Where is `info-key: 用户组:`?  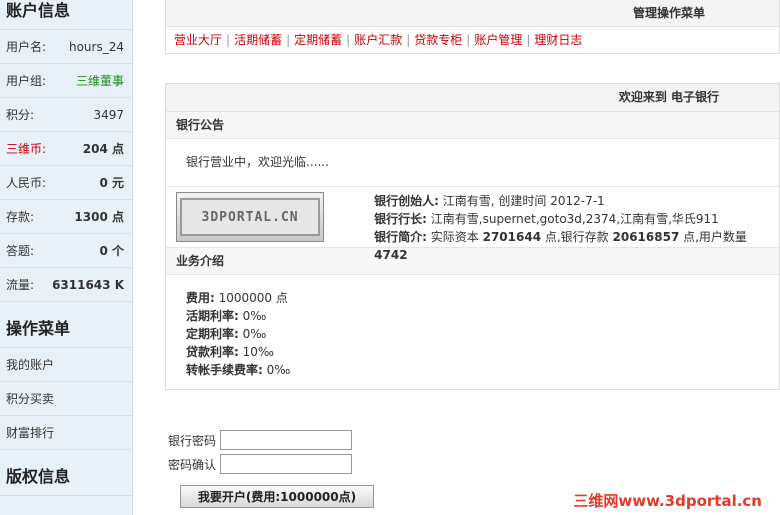 info-key: 用户组: is located at coordinates (26, 81).